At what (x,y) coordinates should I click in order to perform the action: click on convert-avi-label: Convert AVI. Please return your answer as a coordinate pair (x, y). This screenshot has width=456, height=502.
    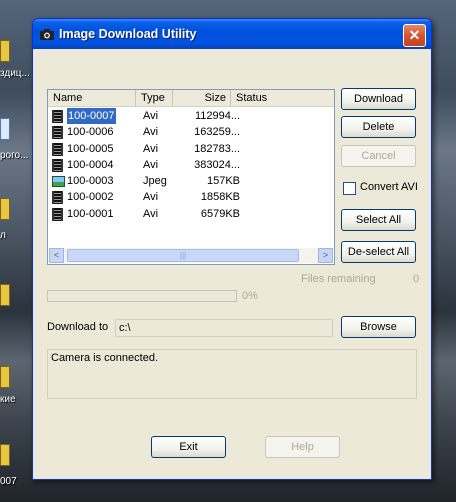
    Looking at the image, I should click on (389, 187).